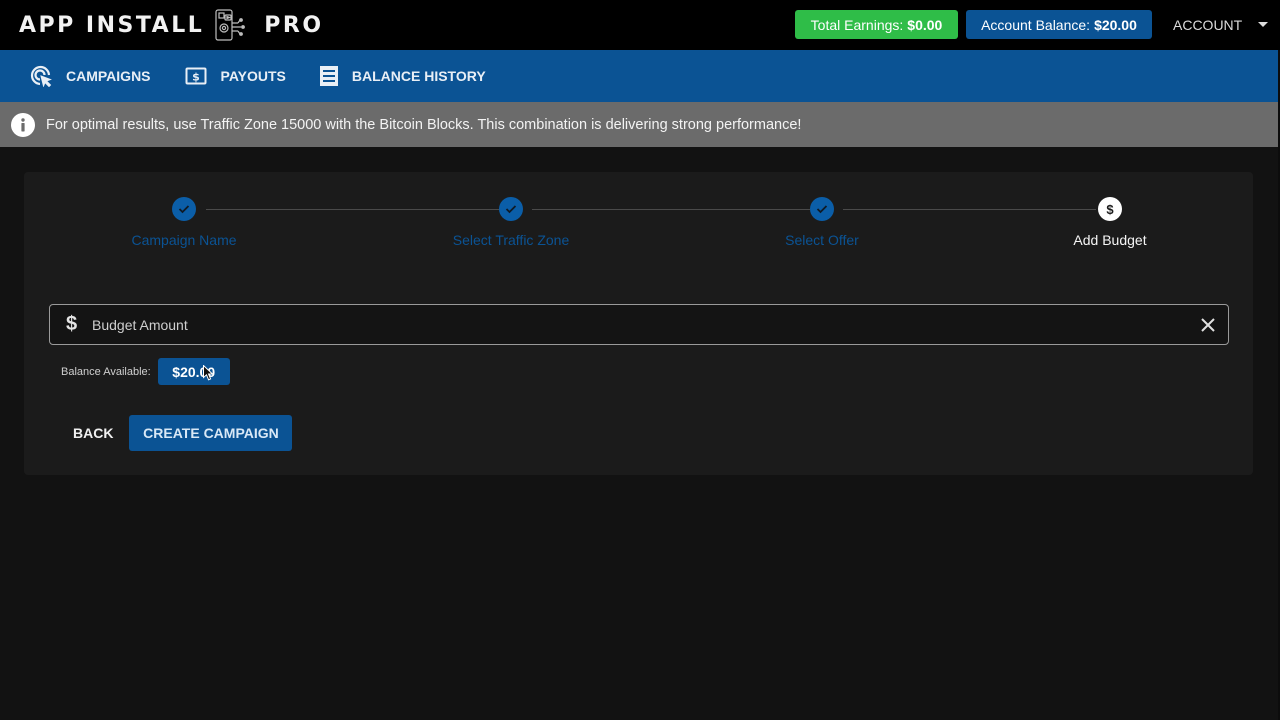 This screenshot has height=720, width=1280. I want to click on nav-item-balance-history: BALANCE HISTORY, so click(402, 76).